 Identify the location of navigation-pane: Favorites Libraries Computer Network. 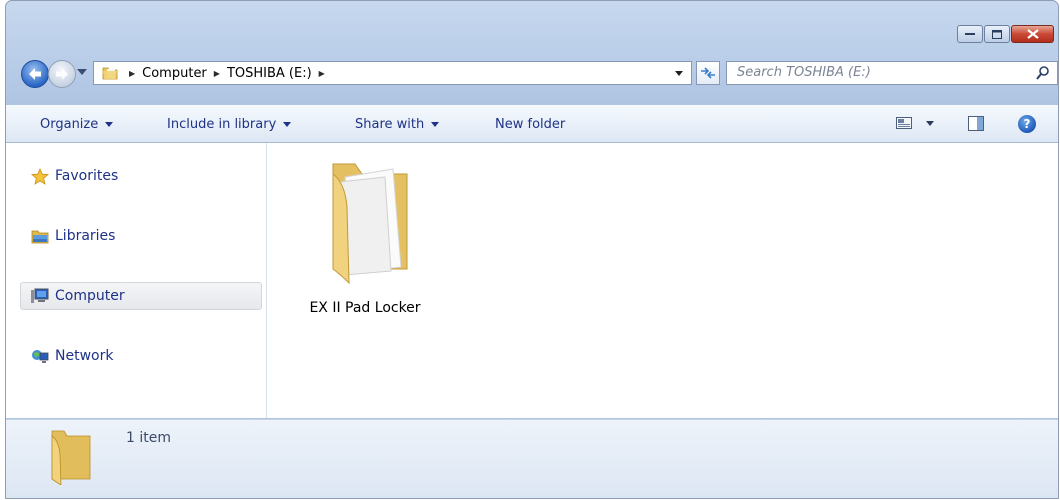
(136, 280).